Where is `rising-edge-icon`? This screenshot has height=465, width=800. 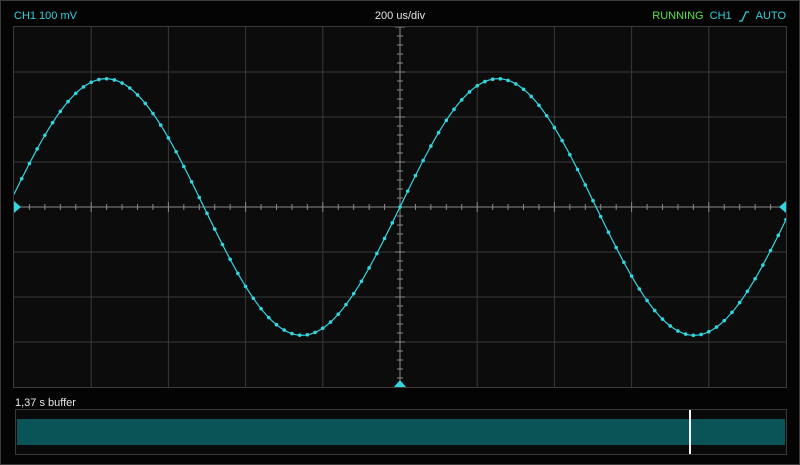 rising-edge-icon is located at coordinates (744, 16).